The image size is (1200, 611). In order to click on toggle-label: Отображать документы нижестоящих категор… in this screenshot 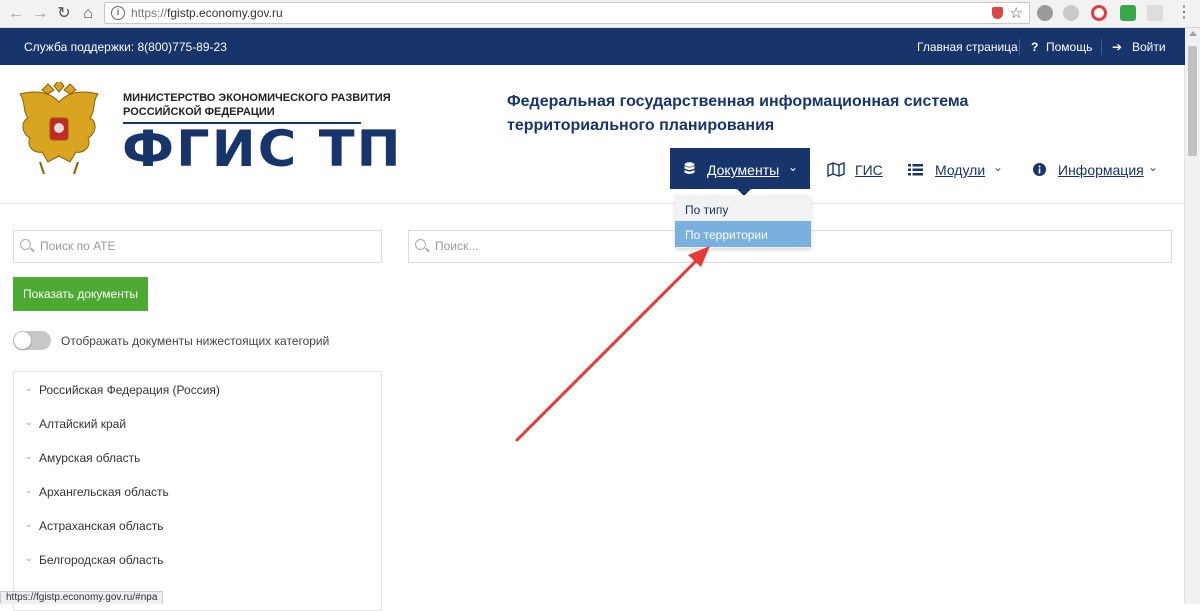, I will do `click(195, 341)`.